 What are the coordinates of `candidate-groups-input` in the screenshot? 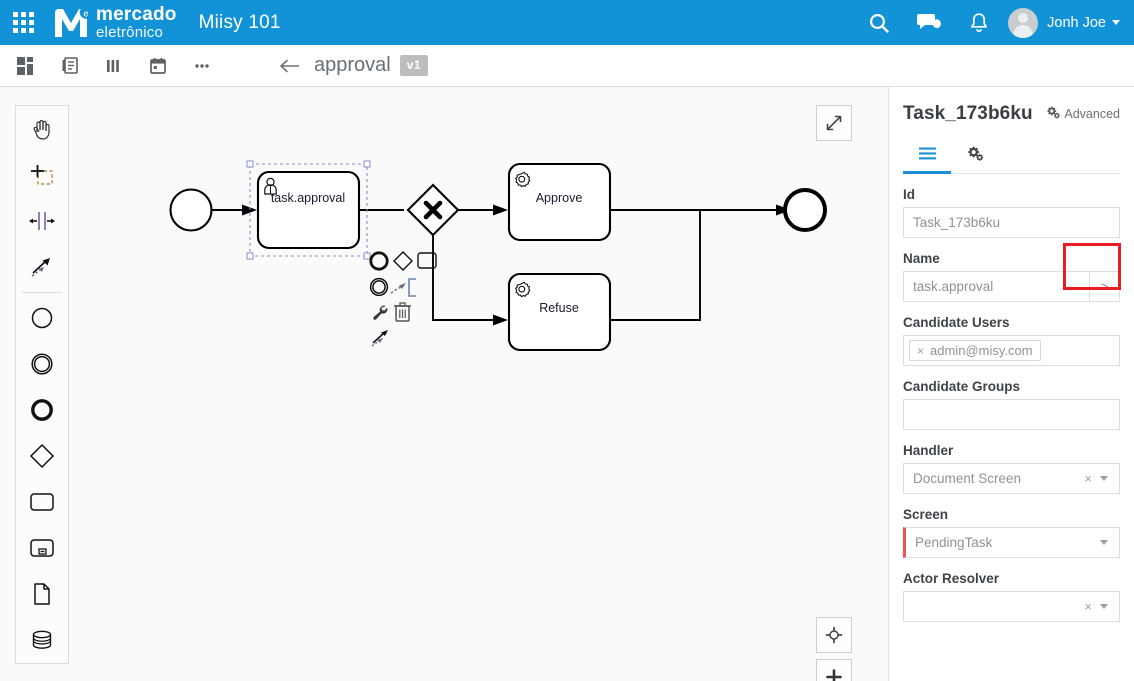 It's located at (1011, 414).